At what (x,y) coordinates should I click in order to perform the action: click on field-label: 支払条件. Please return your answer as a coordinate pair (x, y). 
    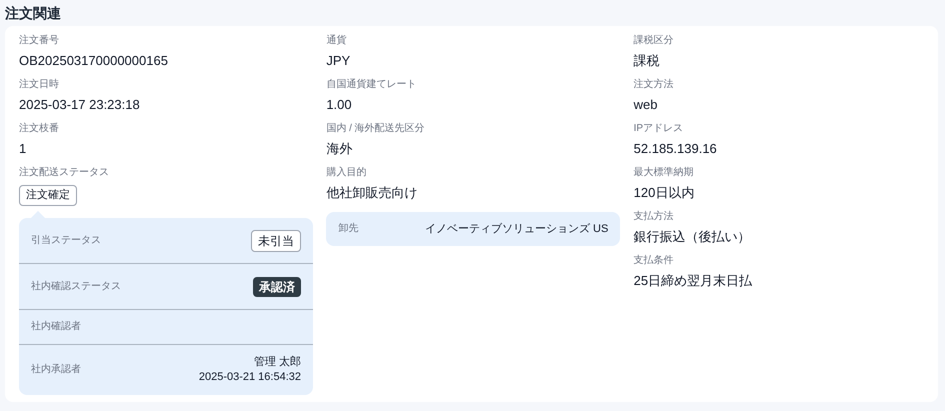
    Looking at the image, I should click on (654, 261).